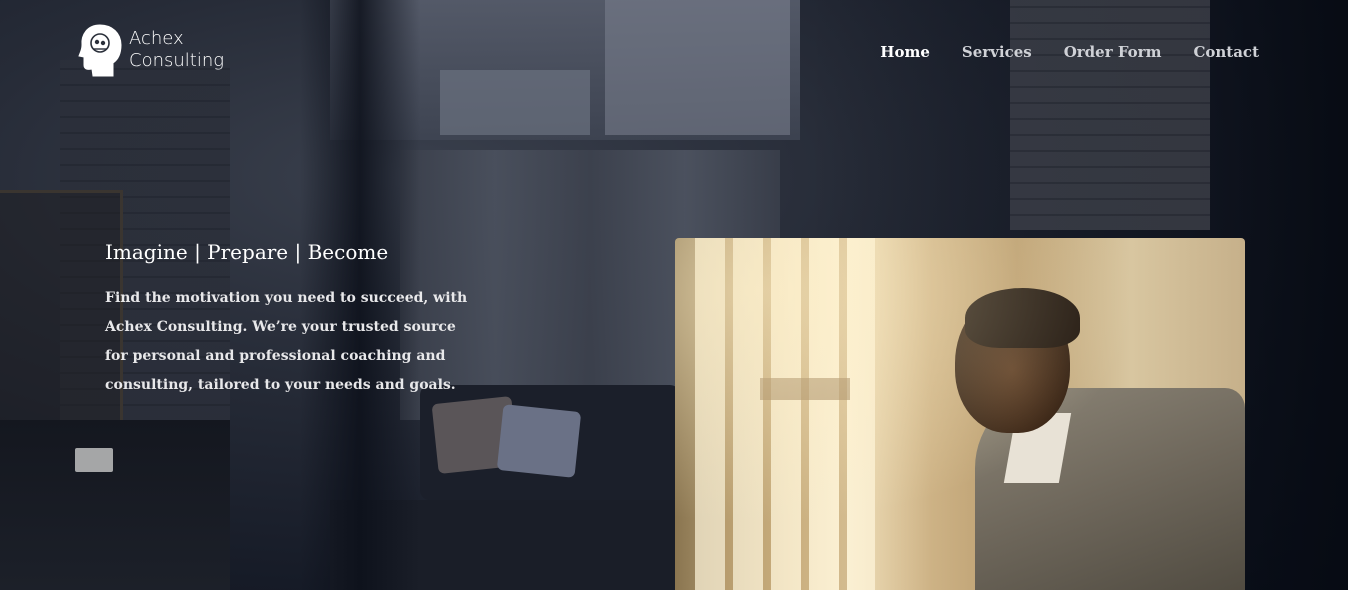 The height and width of the screenshot is (590, 1348). What do you see at coordinates (94, 460) in the screenshot?
I see `background-outlet` at bounding box center [94, 460].